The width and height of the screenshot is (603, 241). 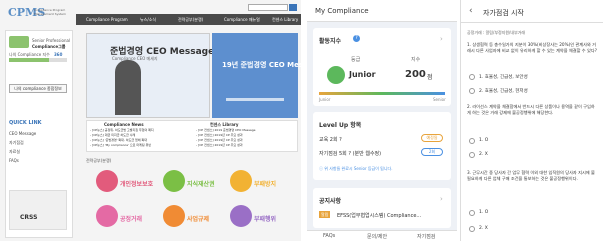 I want to click on promo-box, so click(x=38, y=210).